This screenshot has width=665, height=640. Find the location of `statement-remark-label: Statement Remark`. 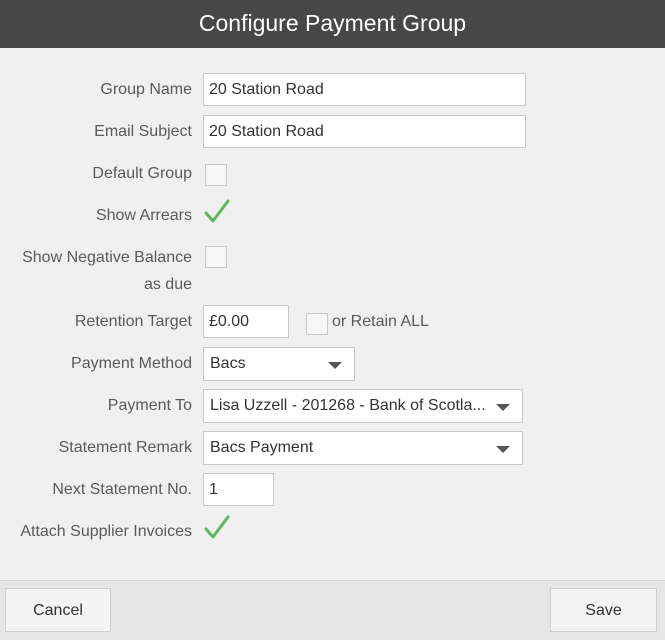

statement-remark-label: Statement Remark is located at coordinates (125, 447).